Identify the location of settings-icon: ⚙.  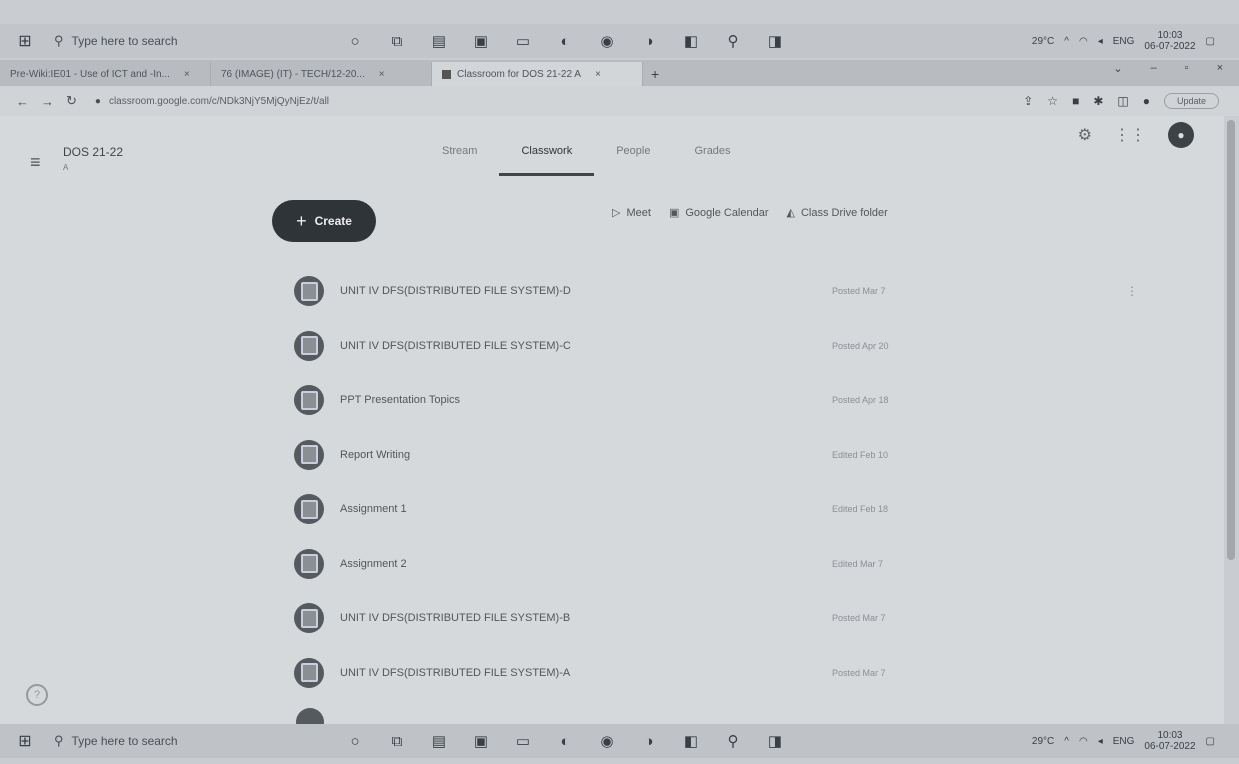
(1085, 135).